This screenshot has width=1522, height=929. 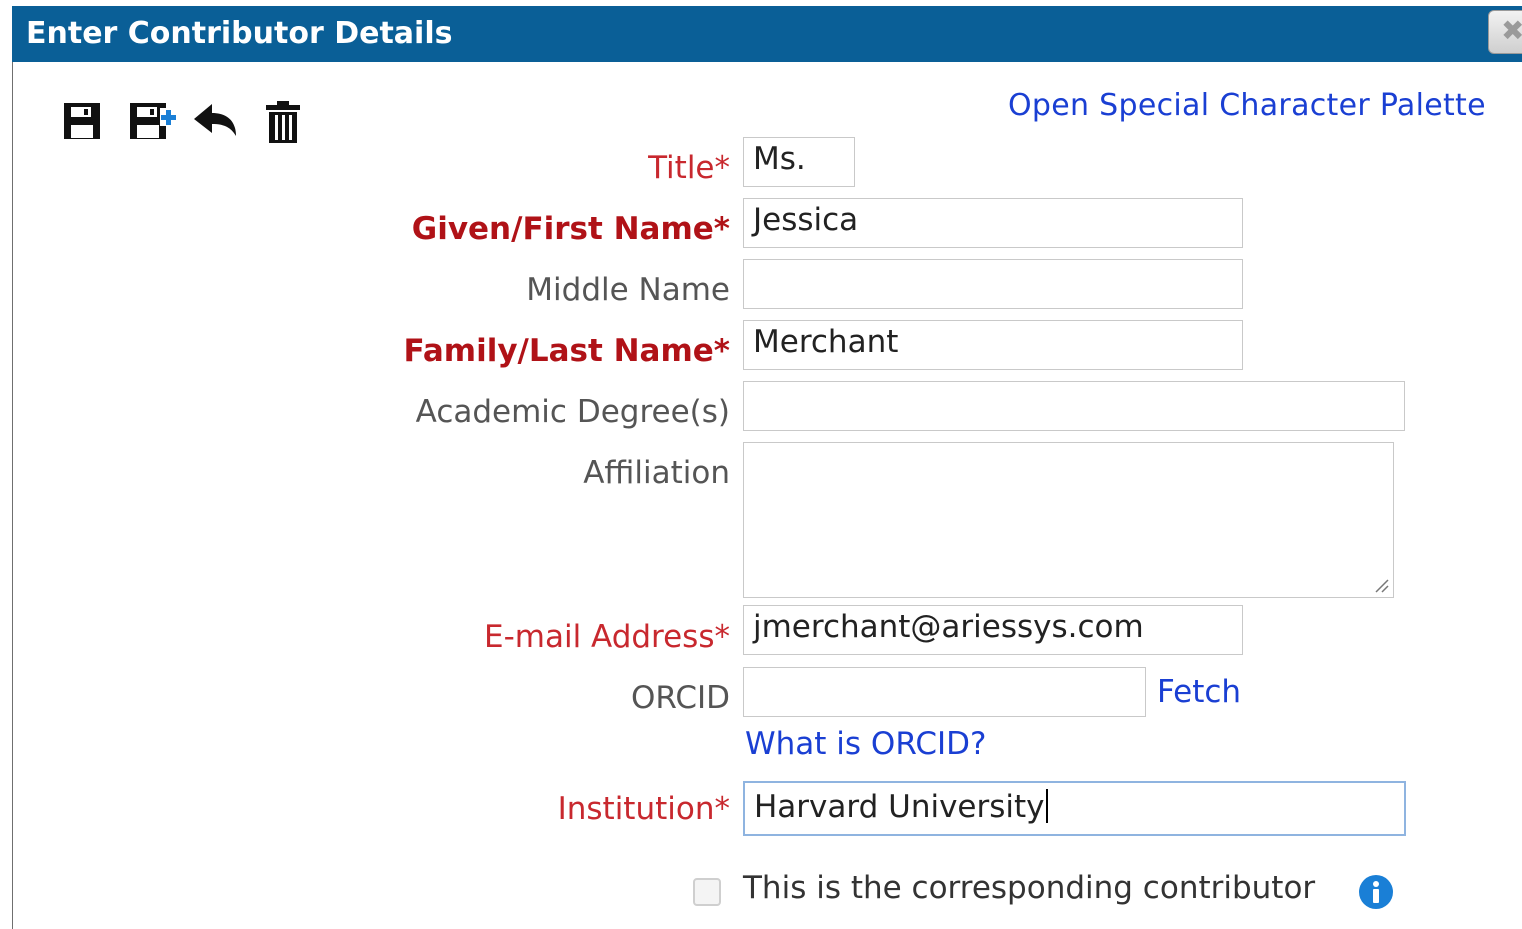 What do you see at coordinates (993, 630) in the screenshot?
I see `email-field: jmerchant@ariessys.com` at bounding box center [993, 630].